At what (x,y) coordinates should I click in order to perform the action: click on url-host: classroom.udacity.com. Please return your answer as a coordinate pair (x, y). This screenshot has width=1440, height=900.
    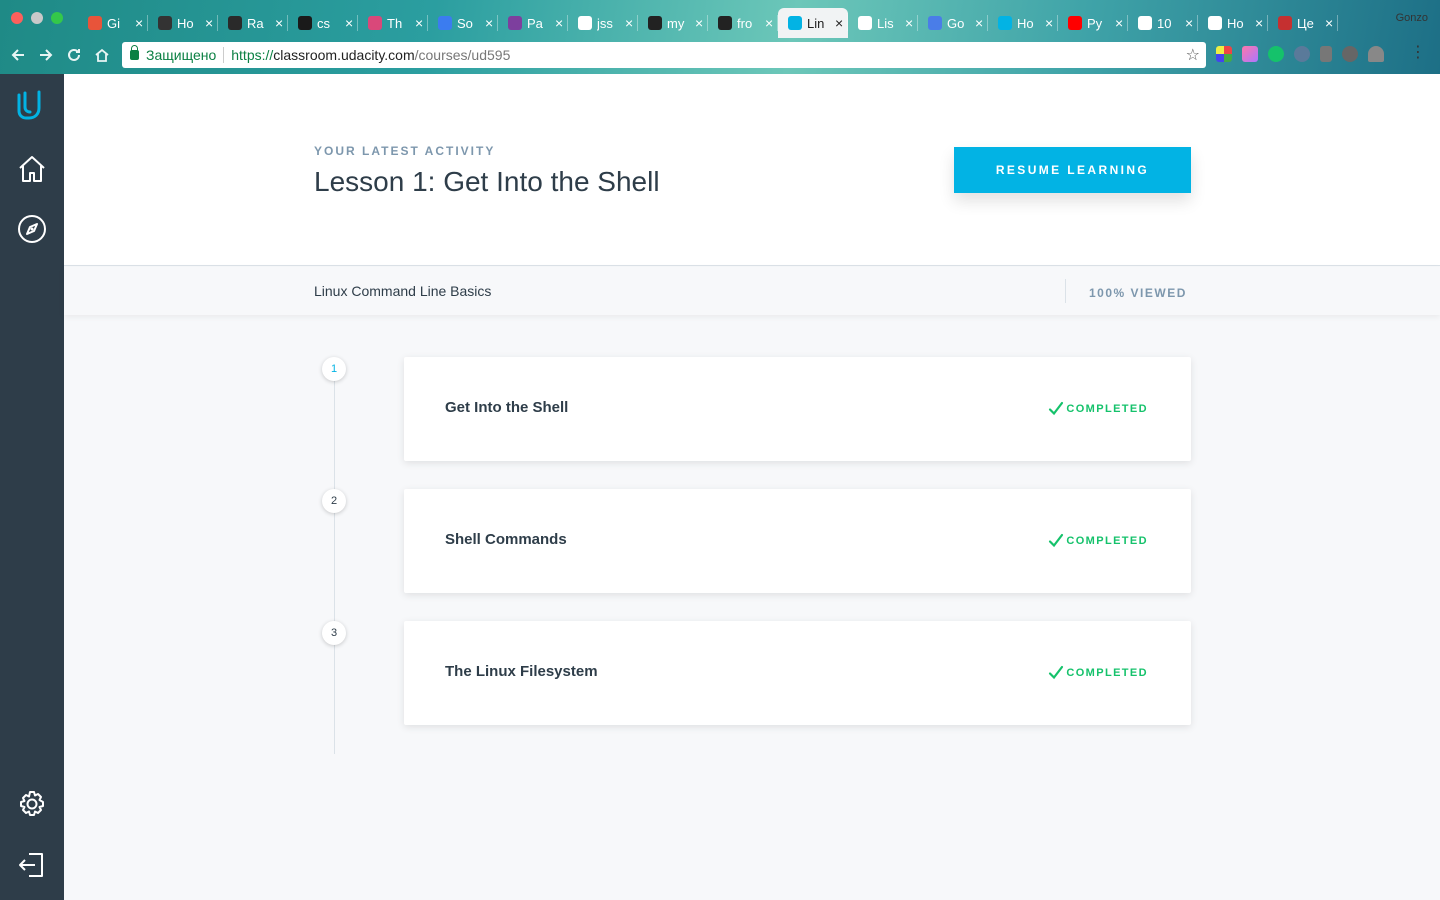
    Looking at the image, I should click on (344, 55).